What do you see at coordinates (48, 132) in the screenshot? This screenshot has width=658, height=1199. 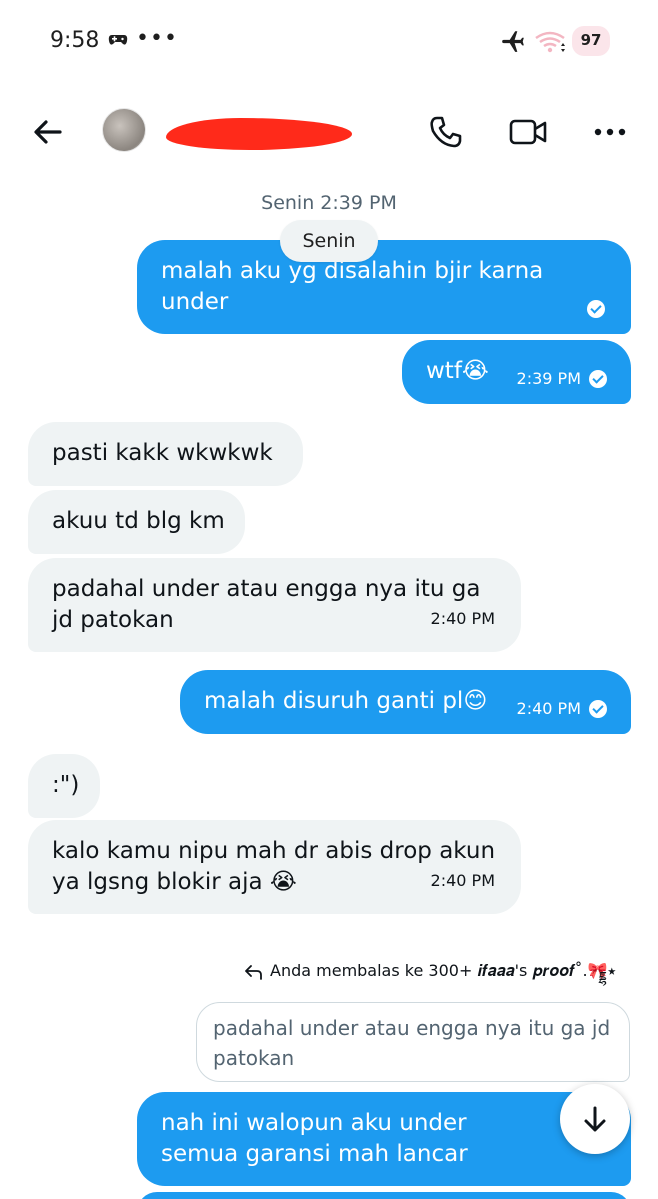 I see `back-arrow-icon` at bounding box center [48, 132].